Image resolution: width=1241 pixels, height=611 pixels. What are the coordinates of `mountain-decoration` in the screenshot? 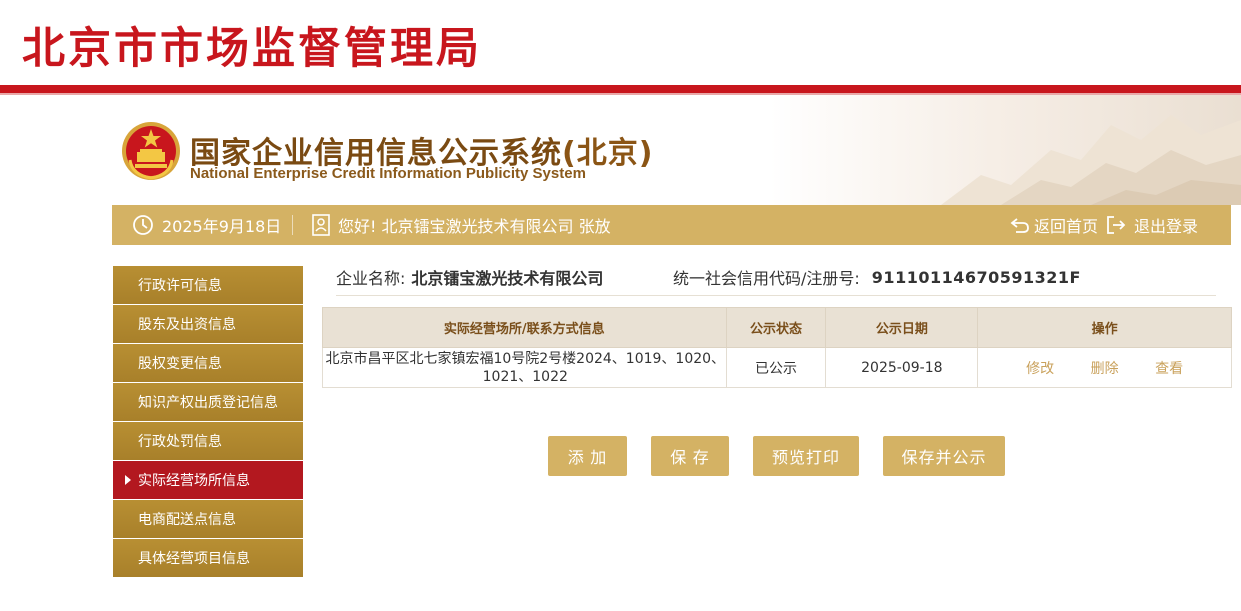 It's located at (1091, 160).